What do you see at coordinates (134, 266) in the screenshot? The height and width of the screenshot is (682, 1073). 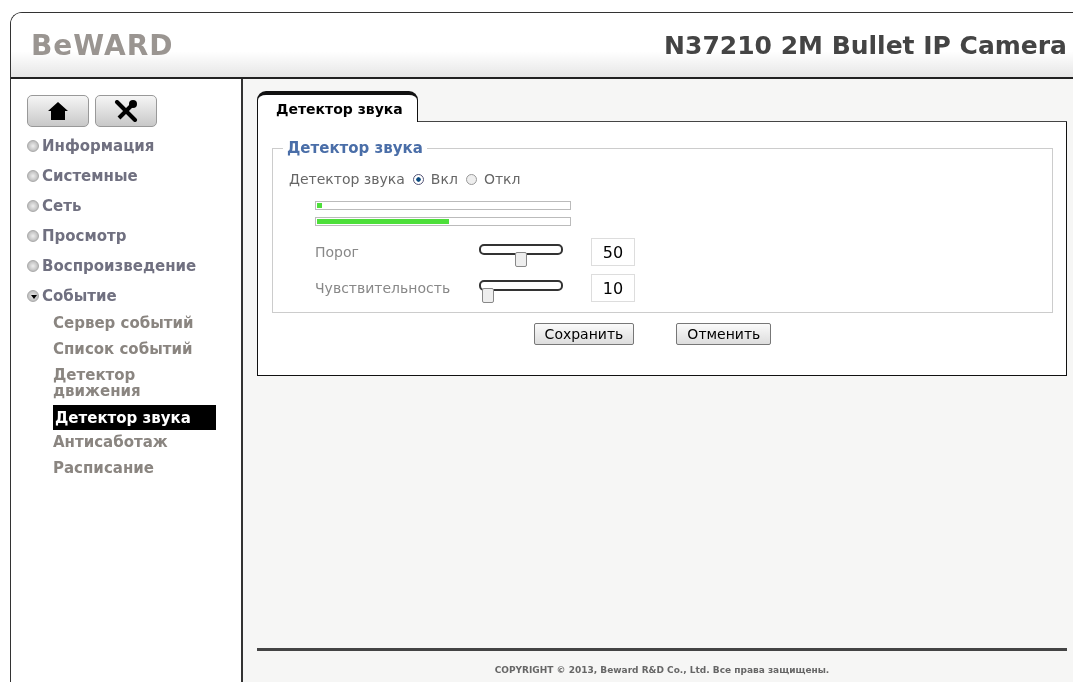 I see `nav-item: Воспроизведение` at bounding box center [134, 266].